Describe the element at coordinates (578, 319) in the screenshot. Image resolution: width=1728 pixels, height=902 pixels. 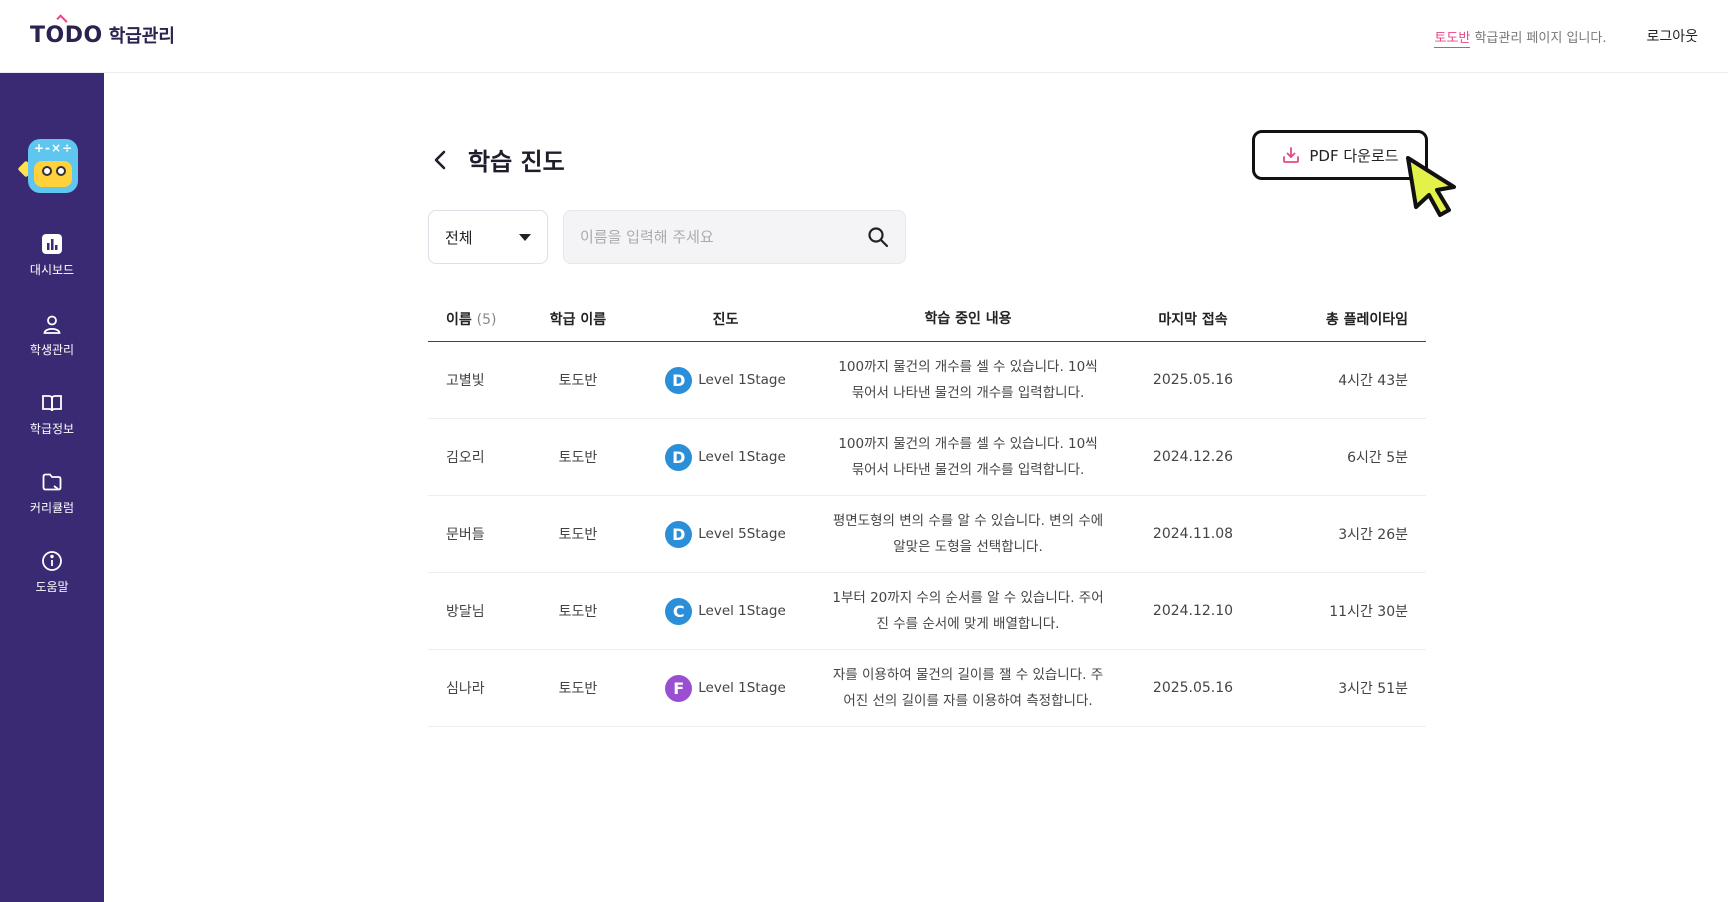
I see `col-header-class: 학급 이름` at that location.